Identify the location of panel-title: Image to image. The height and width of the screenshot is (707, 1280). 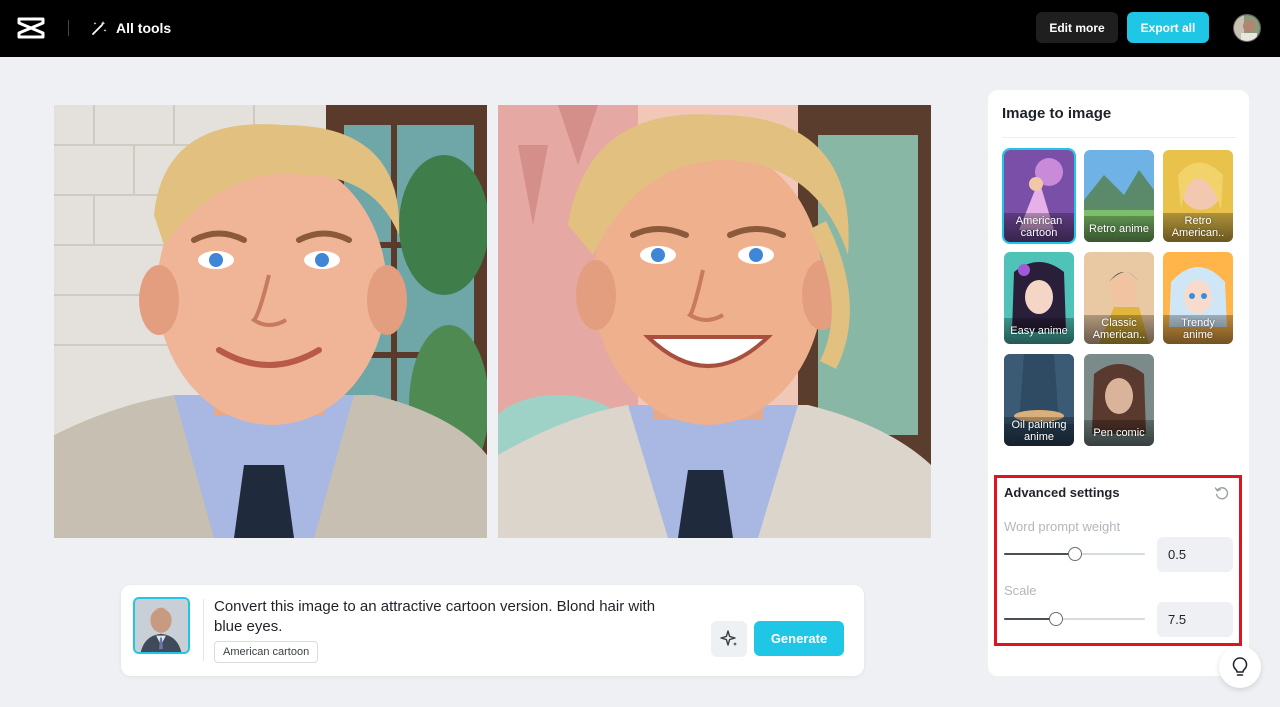
(1057, 113).